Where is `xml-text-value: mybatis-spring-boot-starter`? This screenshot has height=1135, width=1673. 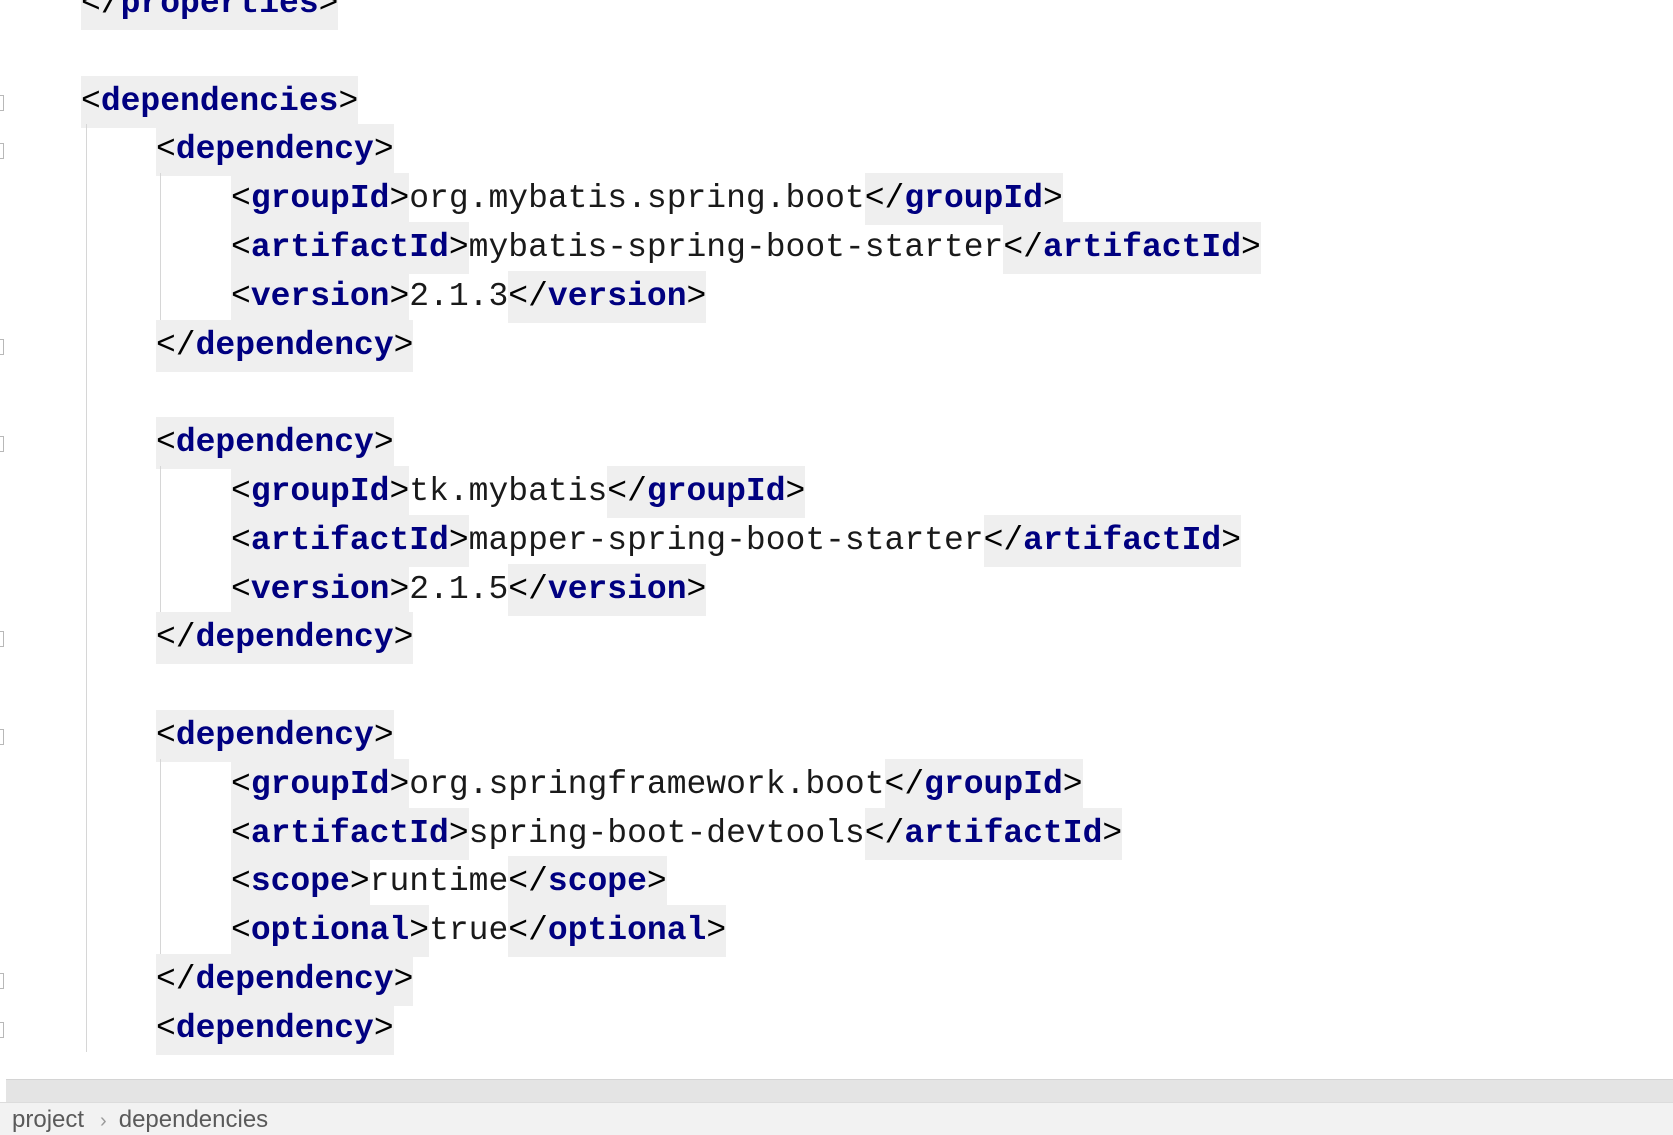
xml-text-value: mybatis-spring-boot-starter is located at coordinates (736, 247).